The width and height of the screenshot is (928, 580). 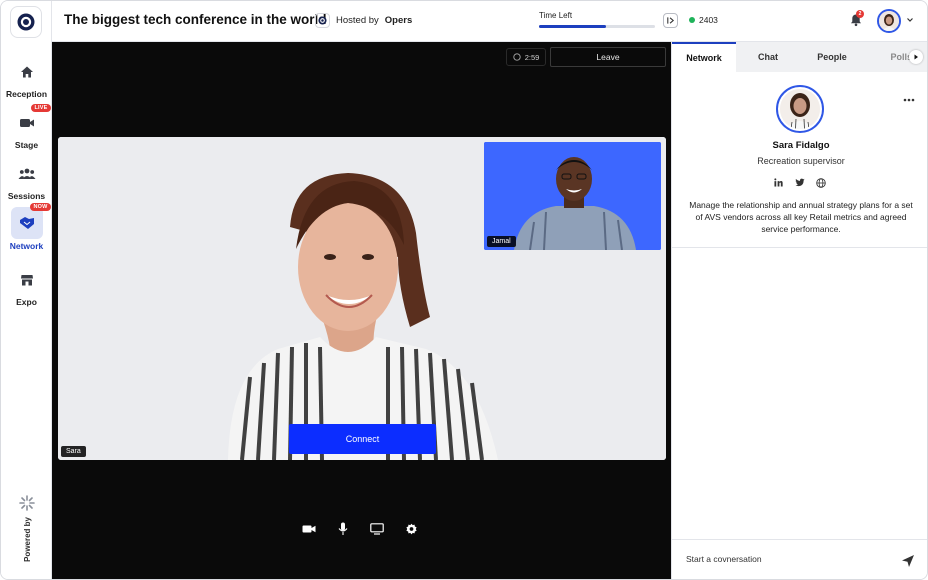 I want to click on logo-icon, so click(x=26, y=22).